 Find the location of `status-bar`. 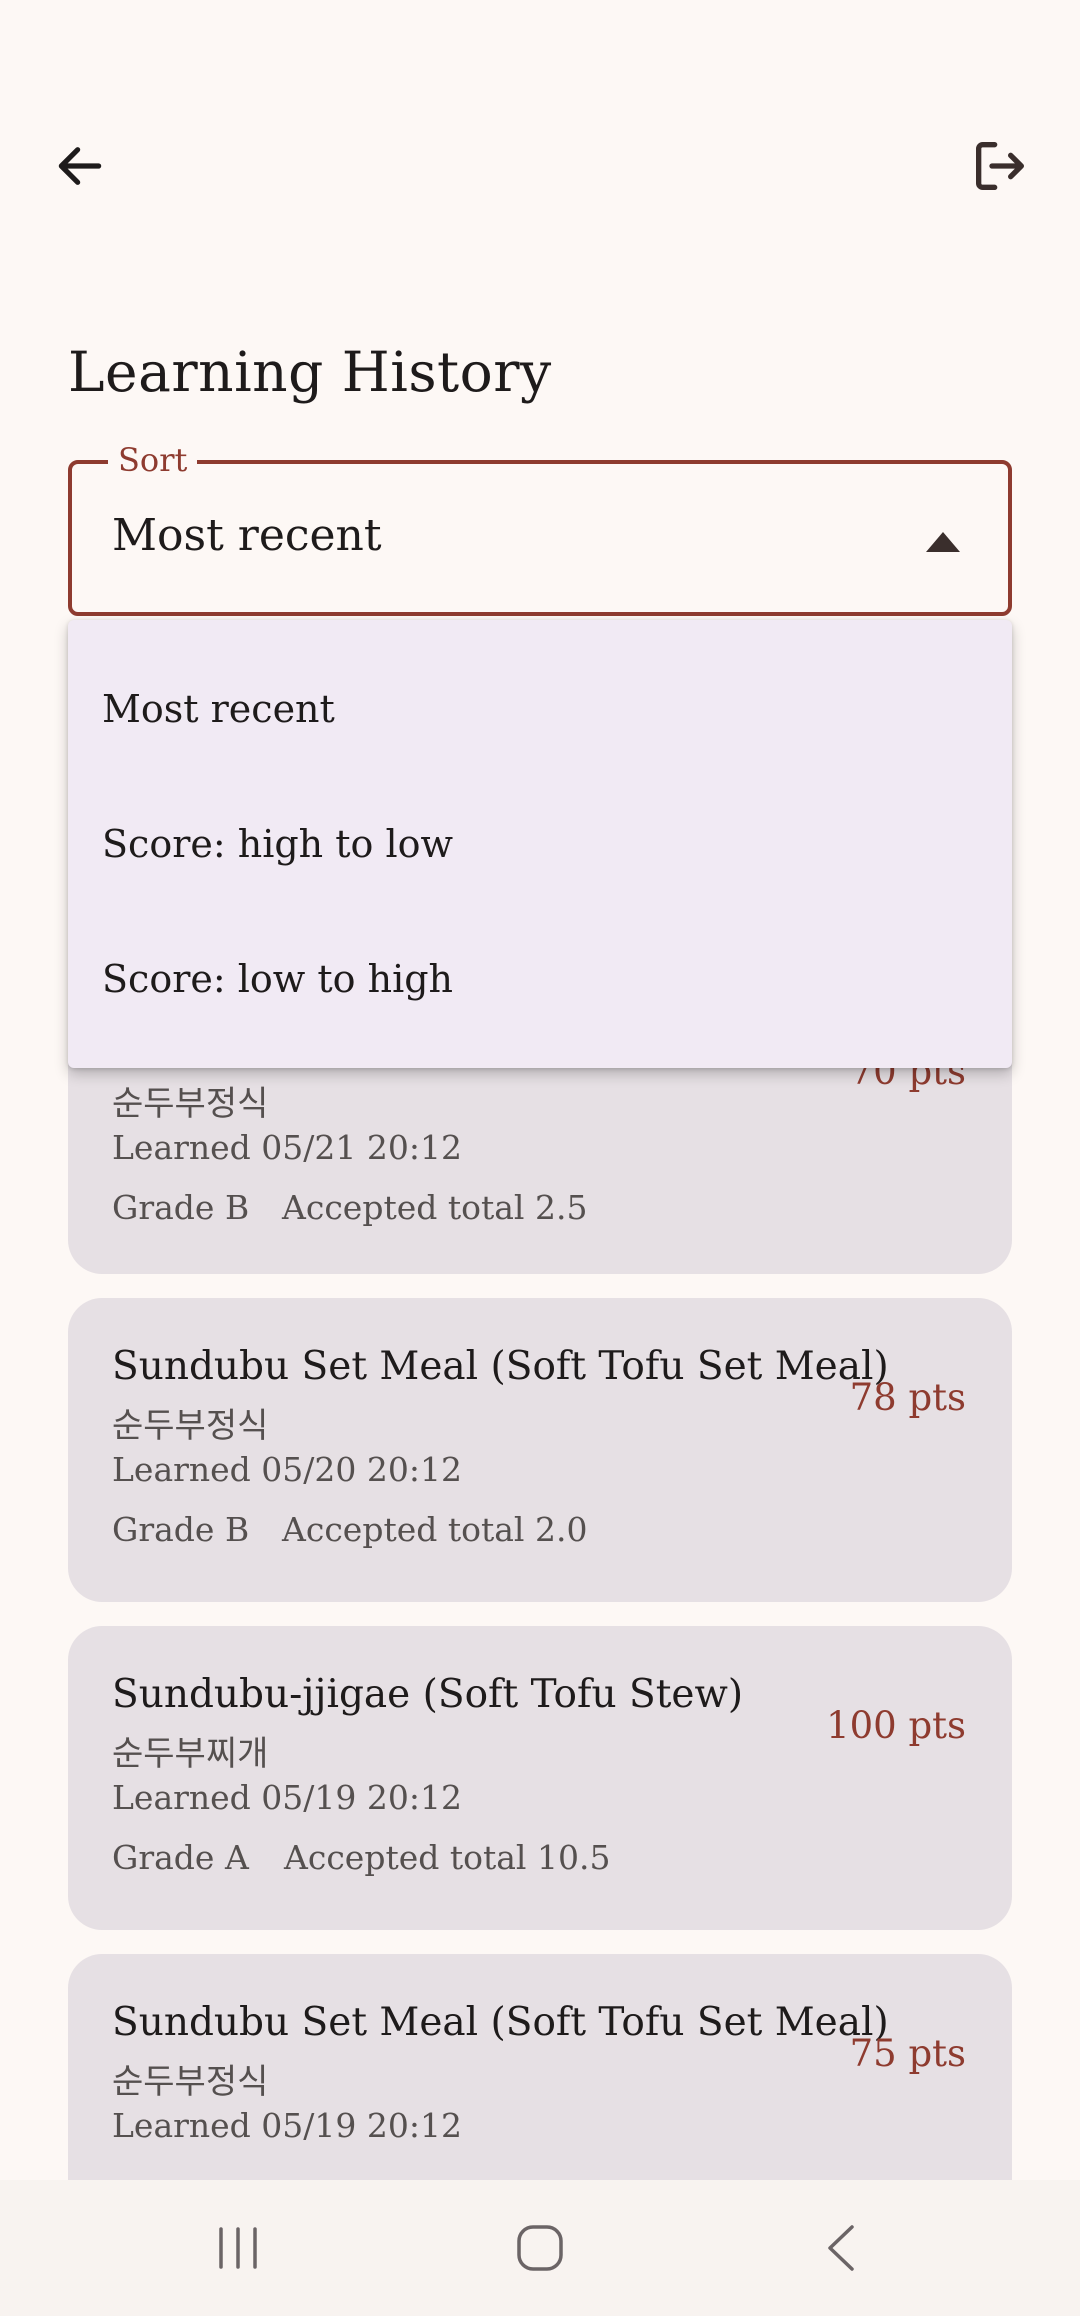

status-bar is located at coordinates (540, 48).